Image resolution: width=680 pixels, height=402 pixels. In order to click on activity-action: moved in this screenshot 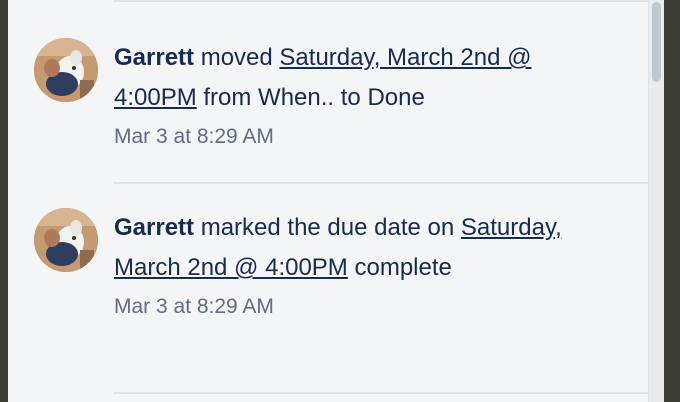, I will do `click(236, 57)`.